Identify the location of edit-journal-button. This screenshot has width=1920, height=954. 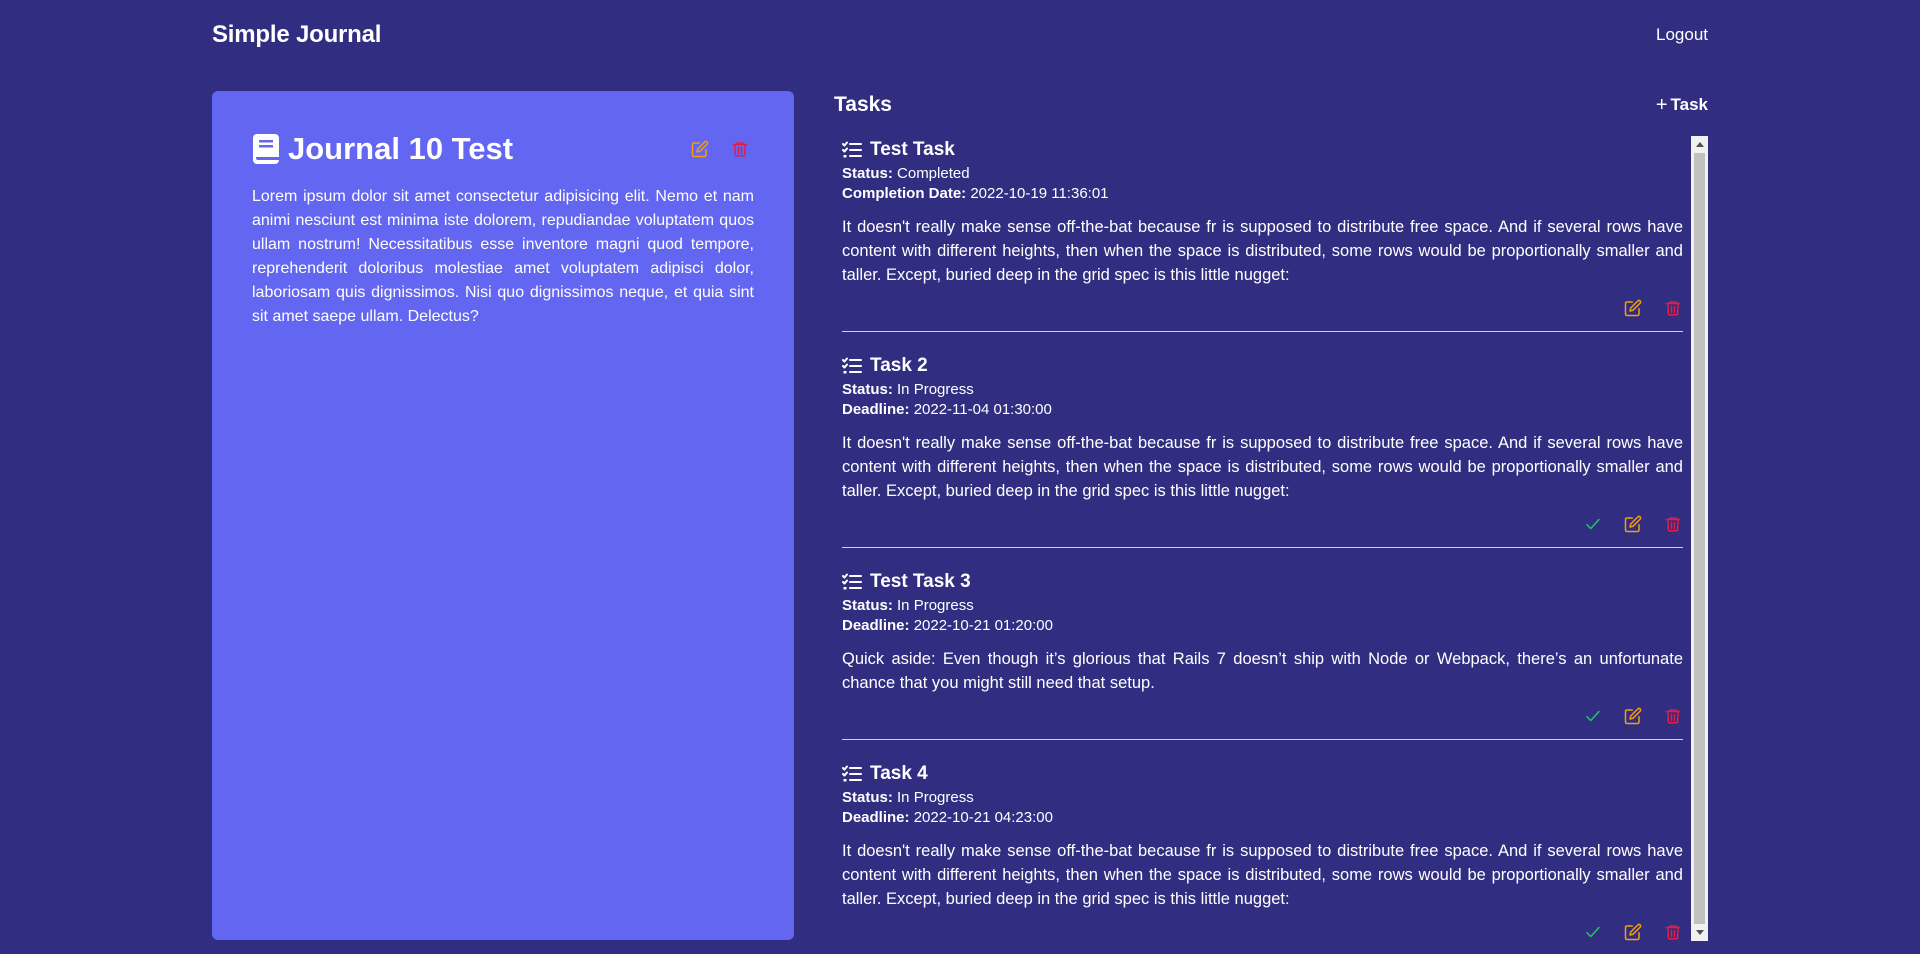
(700, 149).